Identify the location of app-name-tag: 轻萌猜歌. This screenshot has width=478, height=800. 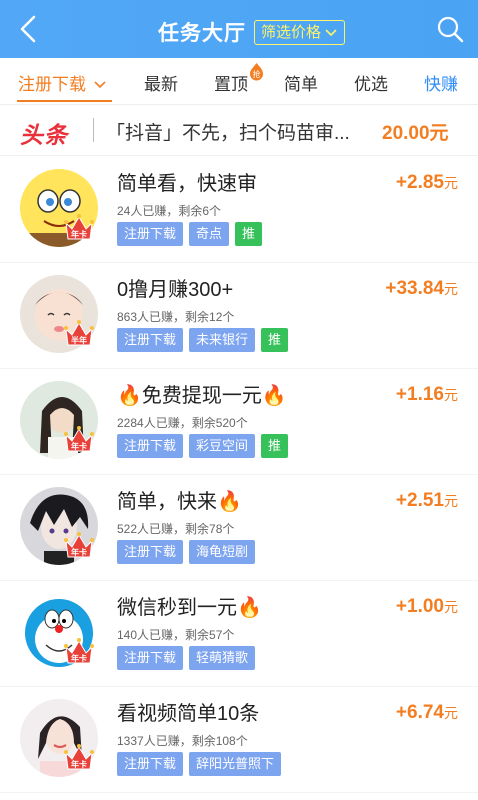
(222, 658).